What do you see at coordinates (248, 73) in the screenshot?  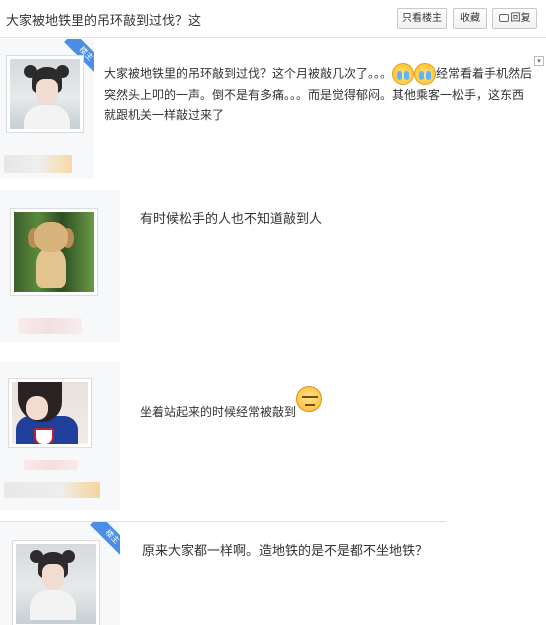 I see `post-text-part1: 大家被地铁里的吊环敲到过伐？这个月被敲几次了。。。` at bounding box center [248, 73].